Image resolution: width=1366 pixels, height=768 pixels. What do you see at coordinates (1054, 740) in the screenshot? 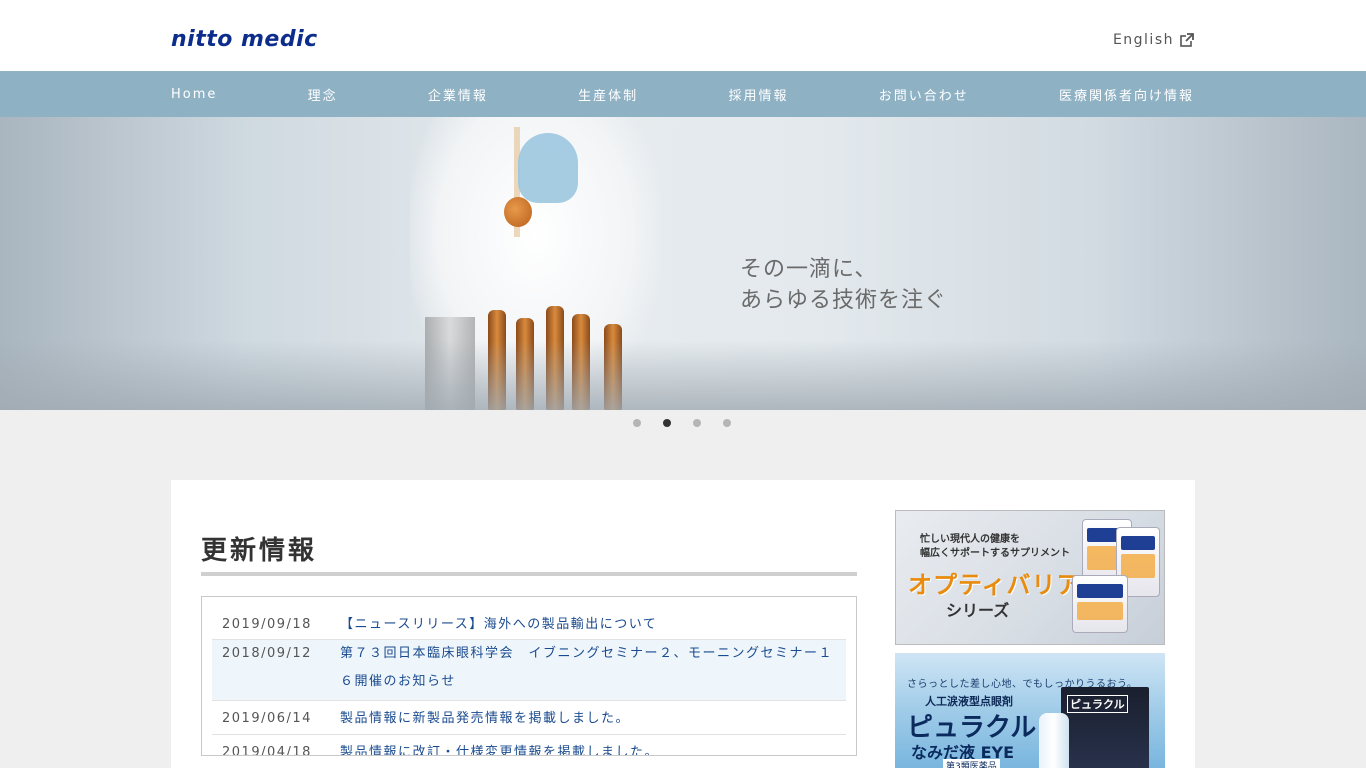
I see `pyurakuru-bottle` at bounding box center [1054, 740].